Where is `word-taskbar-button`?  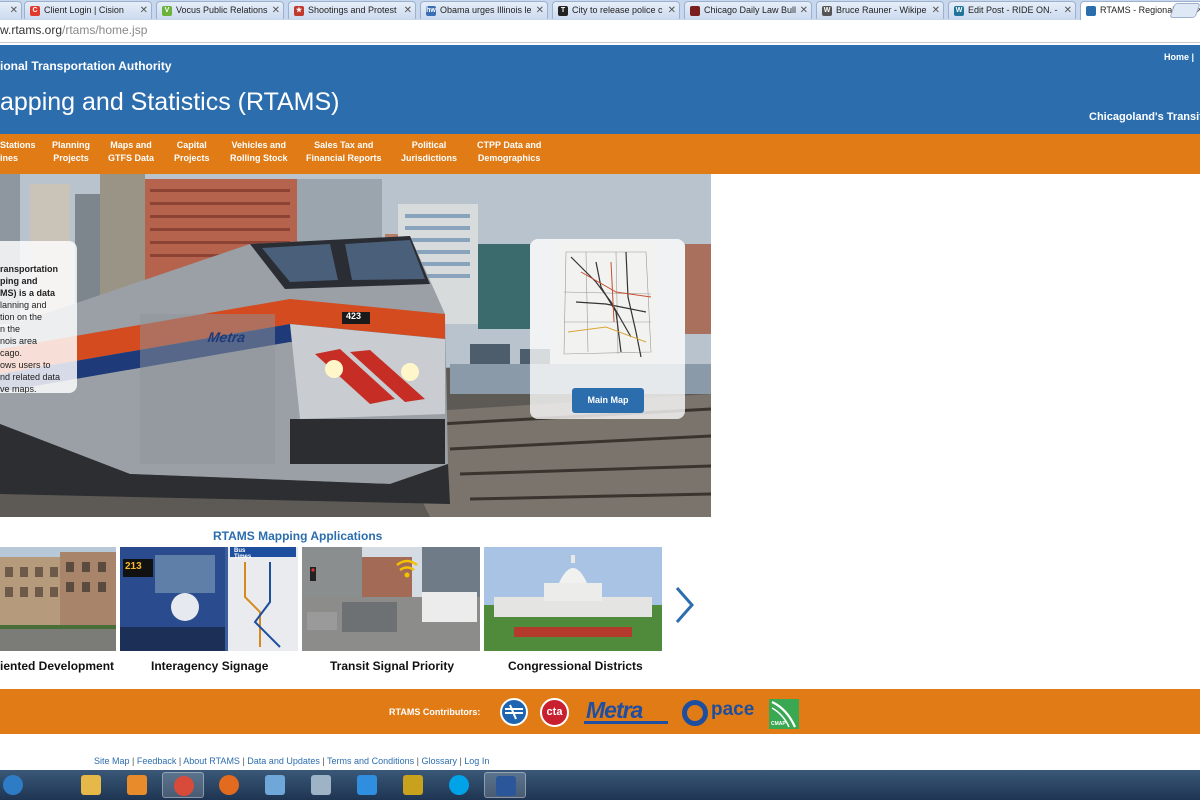
word-taskbar-button is located at coordinates (505, 785).